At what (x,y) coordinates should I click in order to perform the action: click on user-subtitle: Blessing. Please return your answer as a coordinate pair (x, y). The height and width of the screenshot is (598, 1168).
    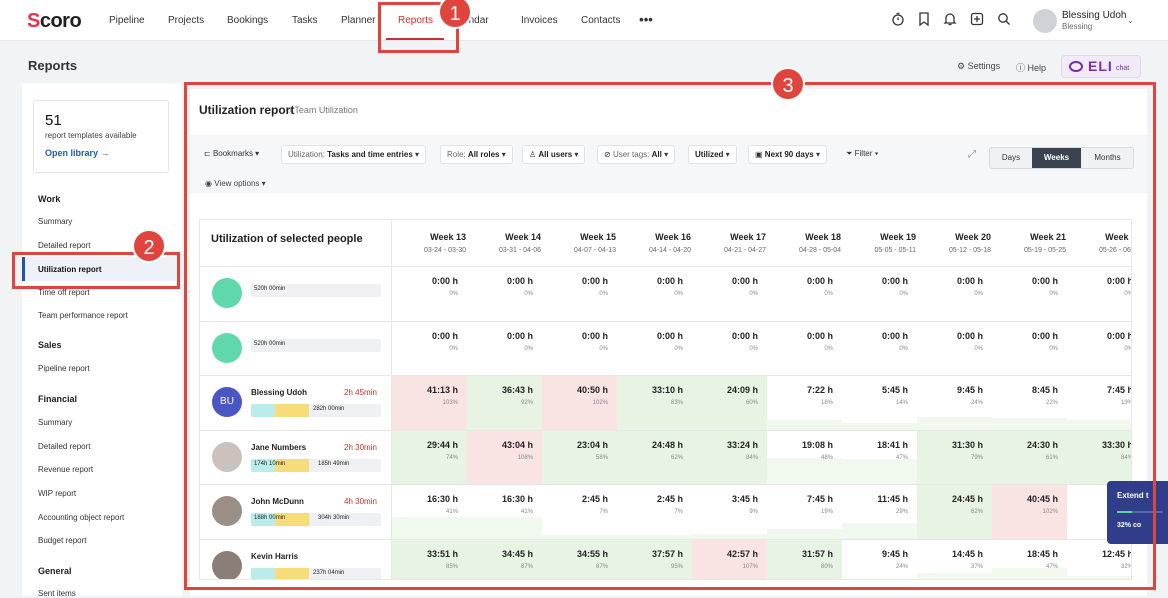
    Looking at the image, I should click on (1077, 26).